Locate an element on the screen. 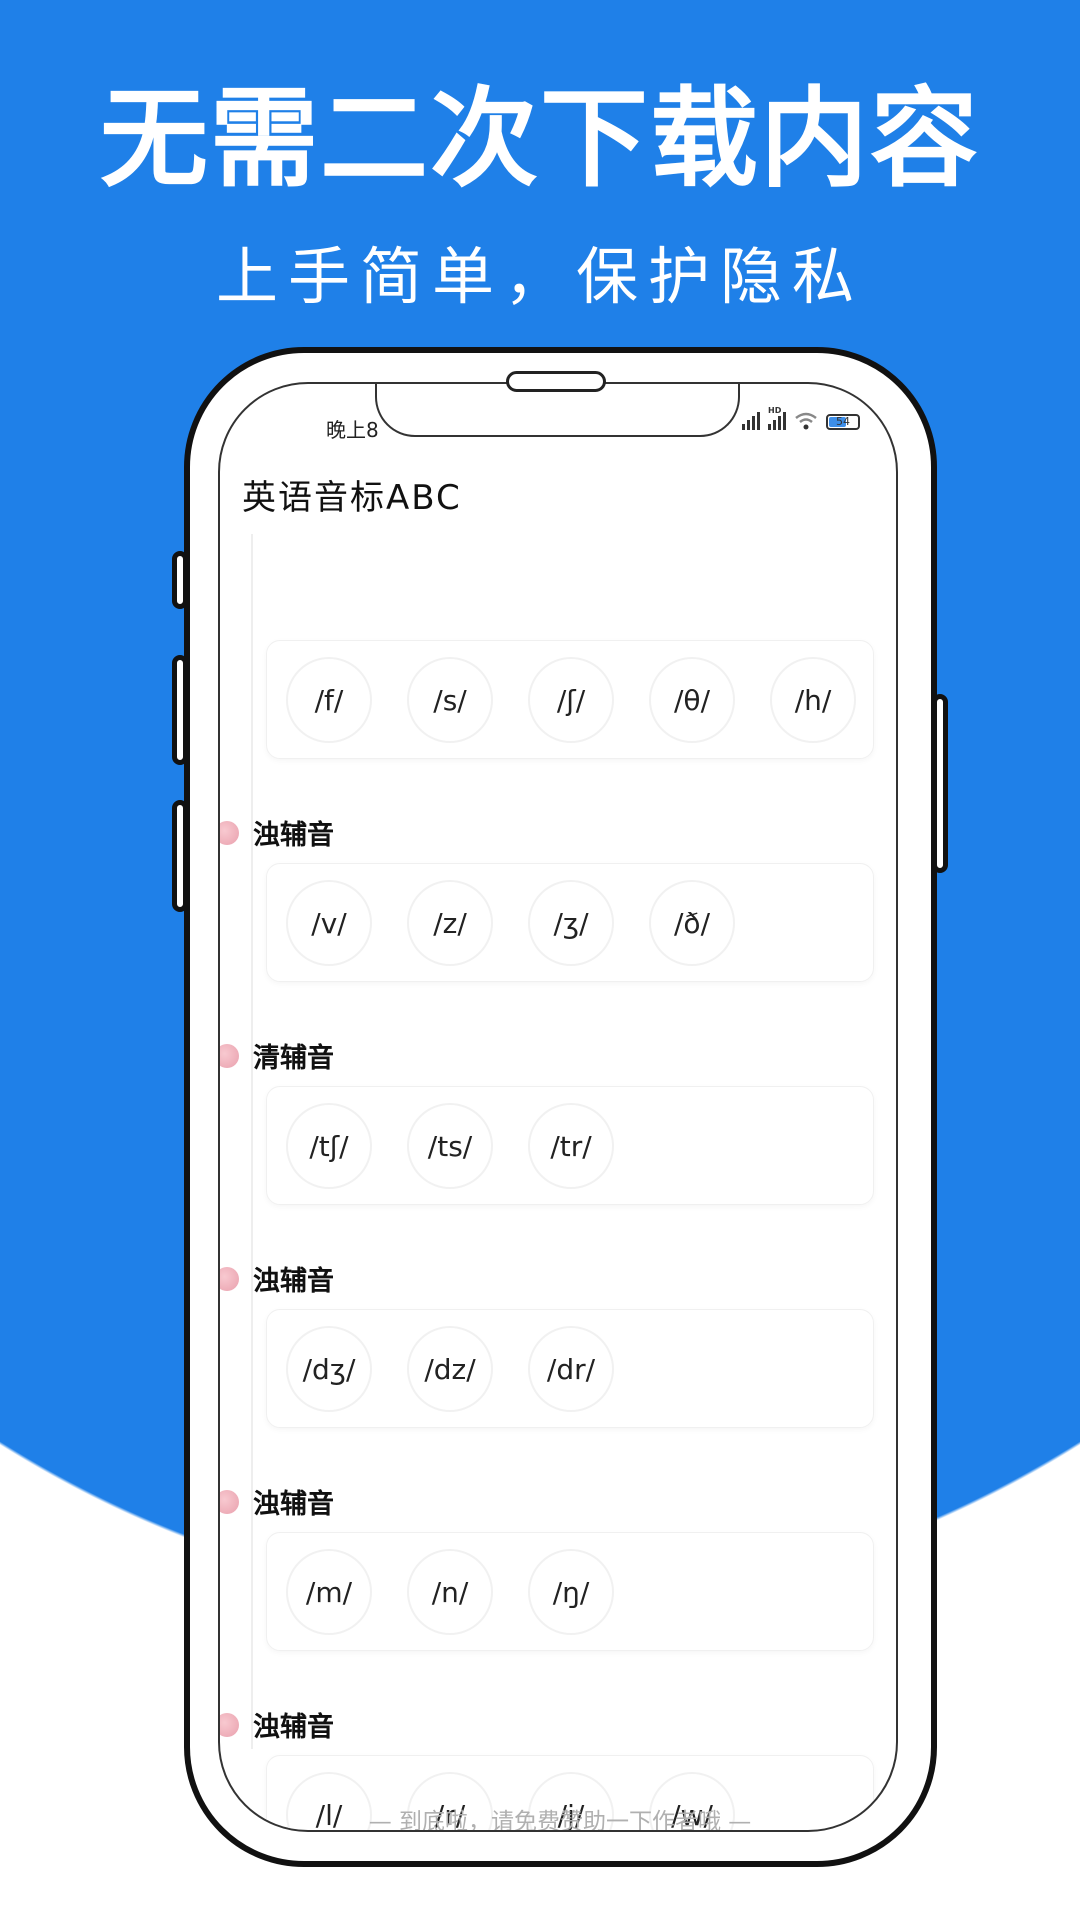 The width and height of the screenshot is (1080, 1920). phonetic-symbol-button: /z/ is located at coordinates (450, 923).